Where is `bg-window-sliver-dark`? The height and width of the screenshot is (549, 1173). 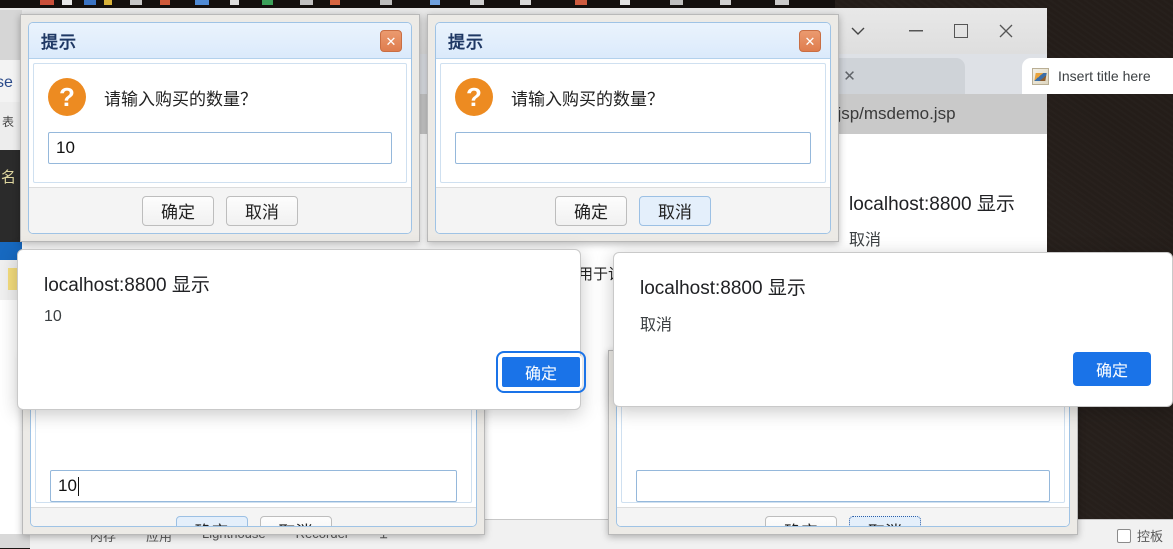
bg-window-sliver-dark is located at coordinates (11, 196).